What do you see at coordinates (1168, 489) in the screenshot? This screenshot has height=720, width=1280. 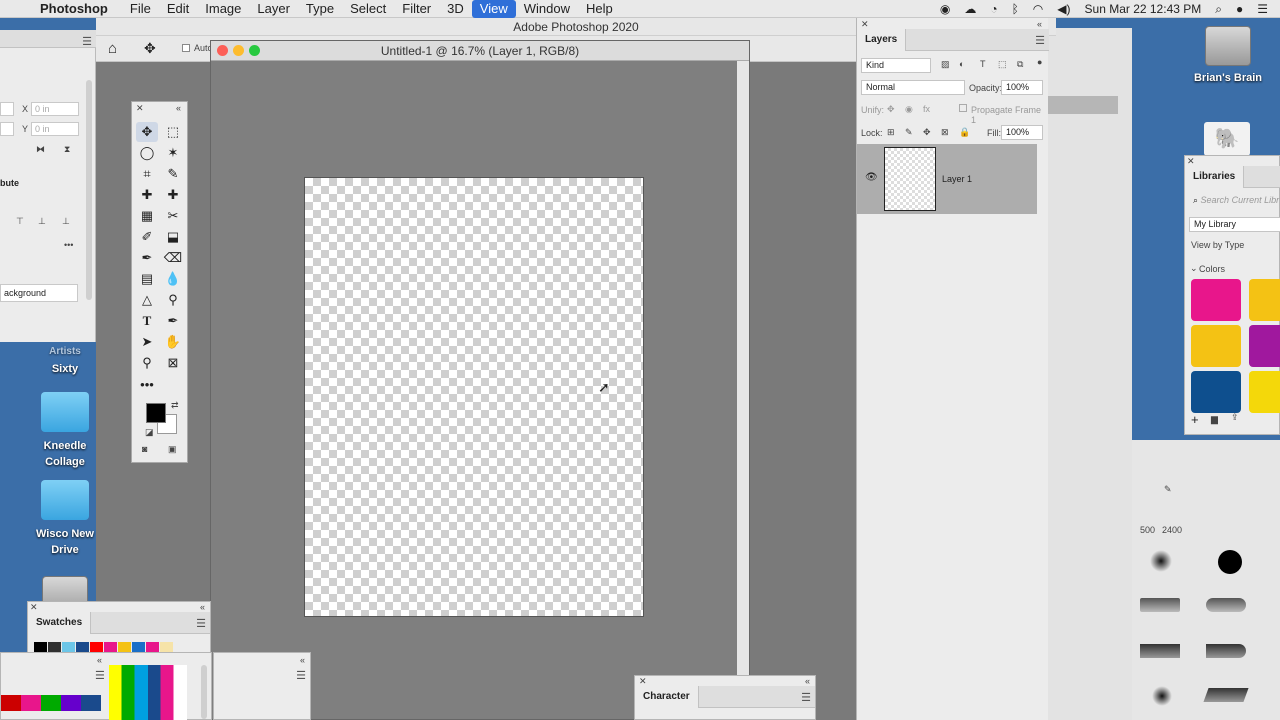 I see `brush-edit-icon: ✎` at bounding box center [1168, 489].